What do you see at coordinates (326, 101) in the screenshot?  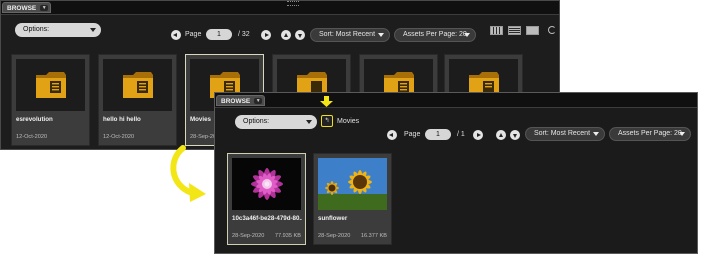 I see `annotation-arrow-down-icon` at bounding box center [326, 101].